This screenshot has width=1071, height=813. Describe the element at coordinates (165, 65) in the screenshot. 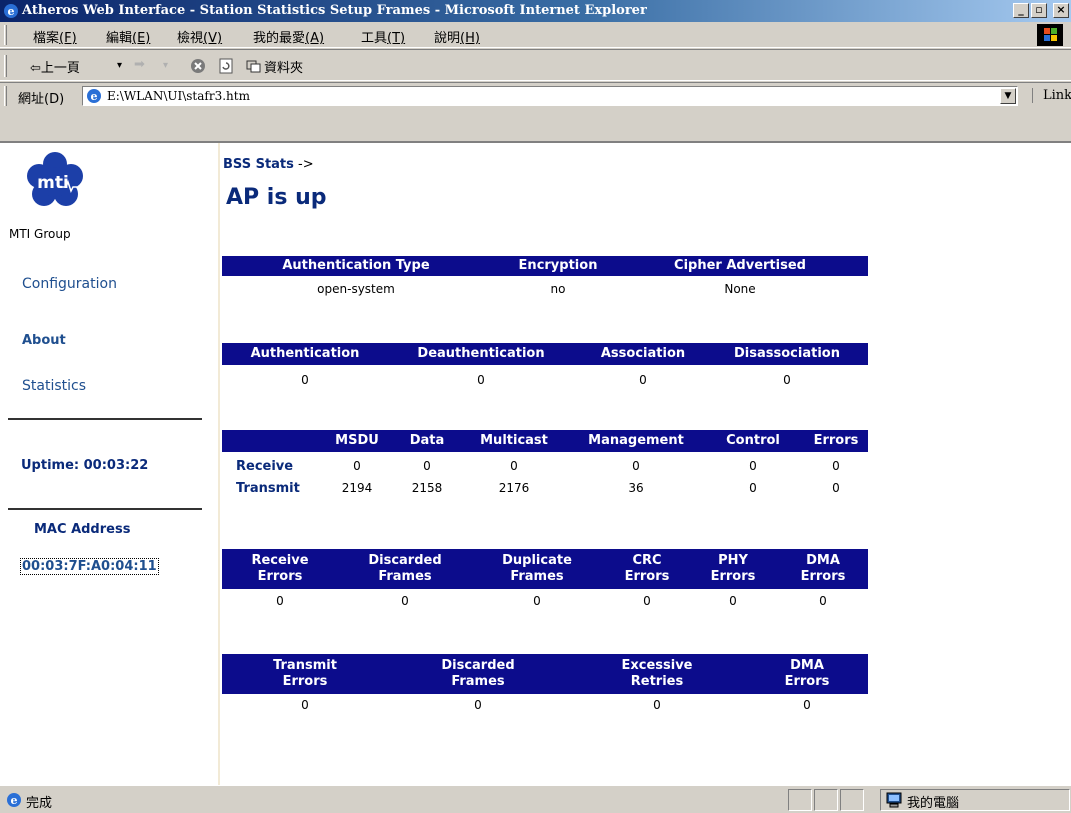

I see `forward-dropdown: ▾` at that location.